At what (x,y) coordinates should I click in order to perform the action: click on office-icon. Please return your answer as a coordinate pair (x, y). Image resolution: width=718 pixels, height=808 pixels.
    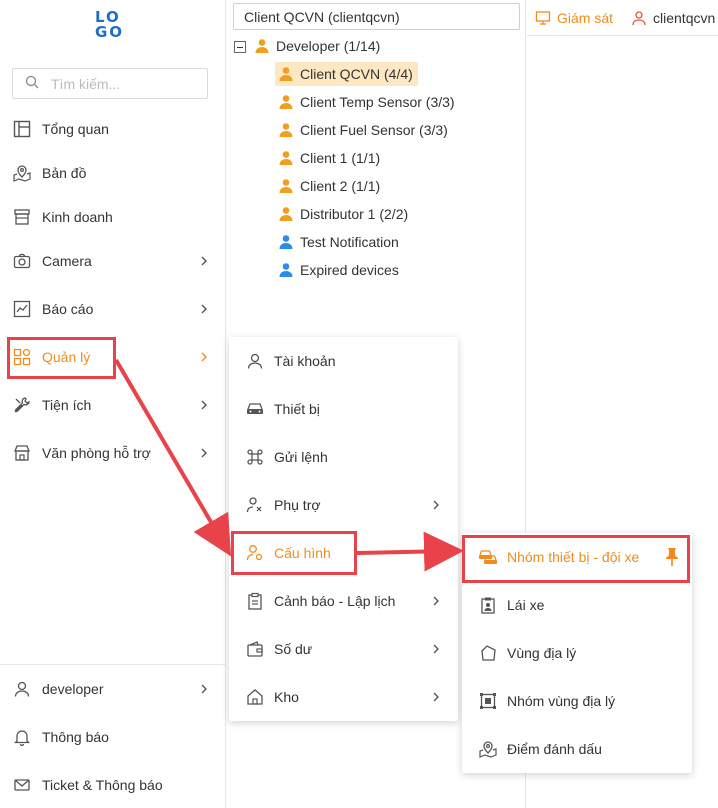
    Looking at the image, I should click on (22, 453).